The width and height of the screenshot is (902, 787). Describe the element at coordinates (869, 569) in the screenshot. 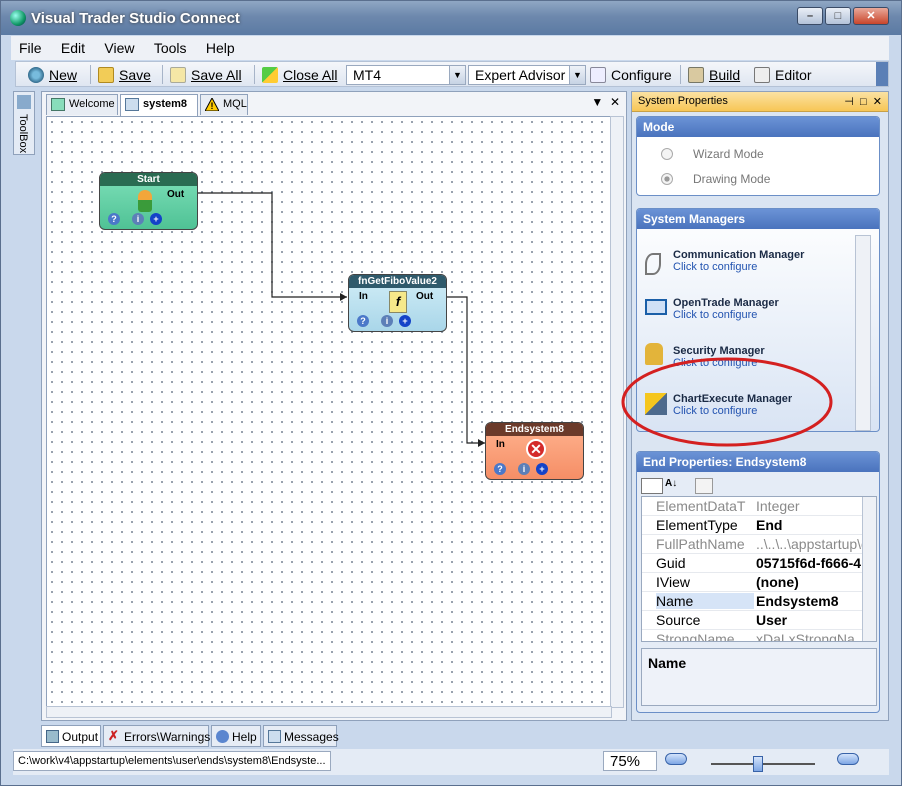

I see `property-grid-scrollbar` at that location.